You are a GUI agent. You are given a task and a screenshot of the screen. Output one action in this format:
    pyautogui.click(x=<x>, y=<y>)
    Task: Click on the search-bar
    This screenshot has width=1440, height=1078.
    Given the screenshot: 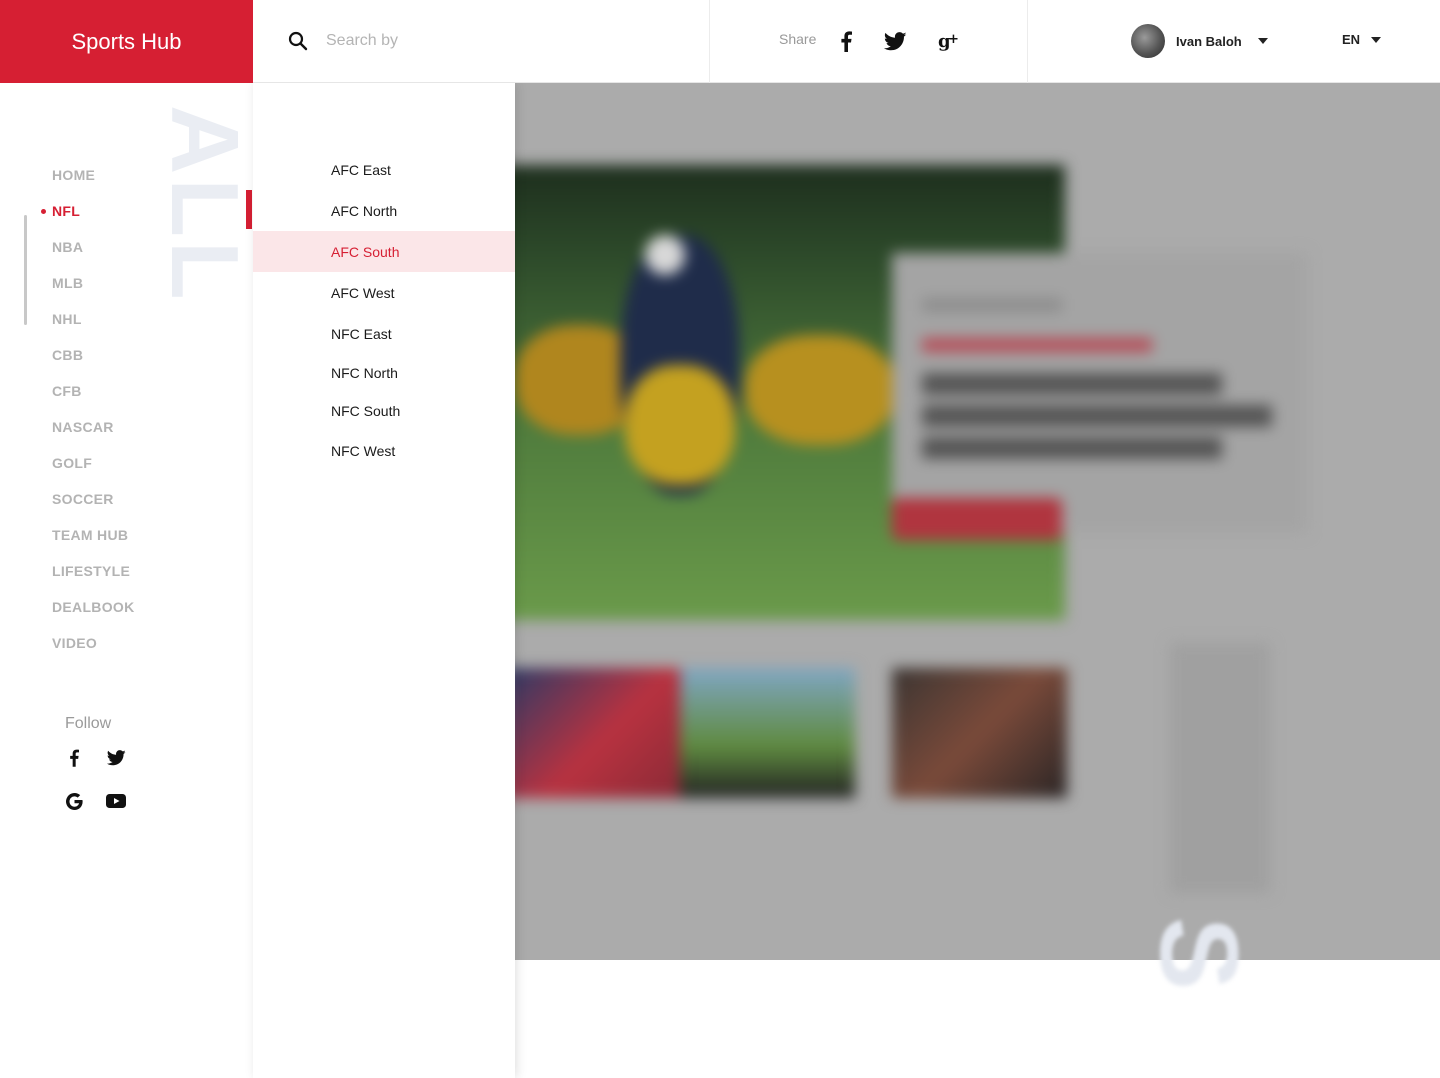 What is the action you would take?
    pyautogui.click(x=481, y=41)
    